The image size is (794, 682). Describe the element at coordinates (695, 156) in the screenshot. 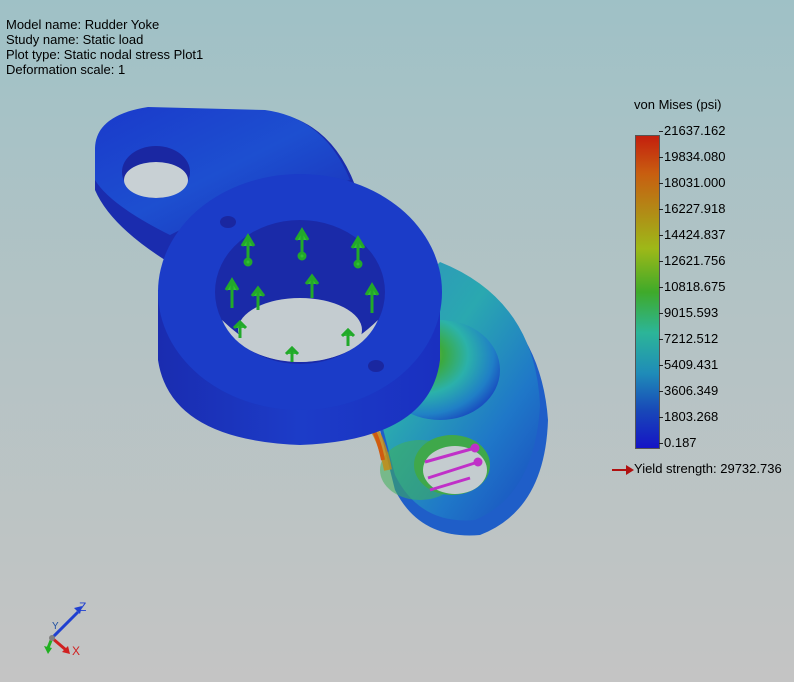

I see `legend-tick-label: 19834.080` at that location.